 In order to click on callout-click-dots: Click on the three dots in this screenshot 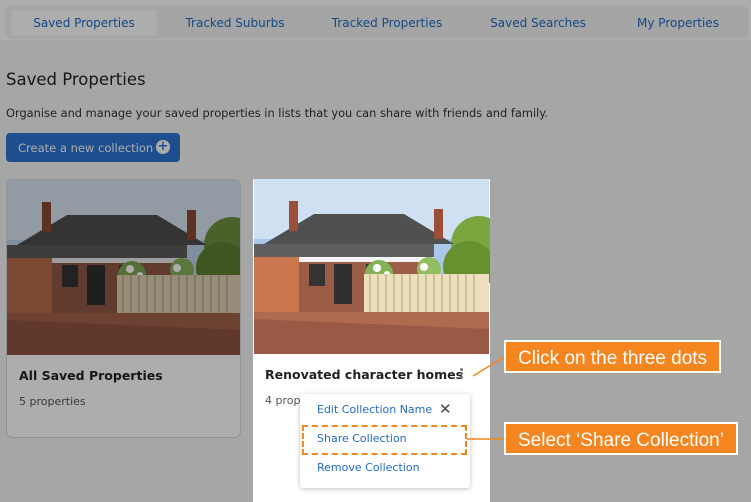, I will do `click(613, 356)`.